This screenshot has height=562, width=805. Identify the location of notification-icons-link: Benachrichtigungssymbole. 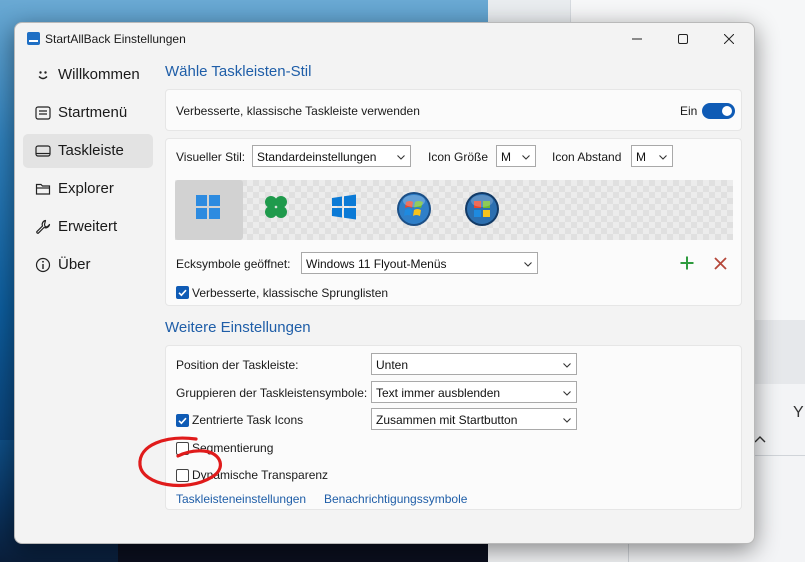
(395, 499).